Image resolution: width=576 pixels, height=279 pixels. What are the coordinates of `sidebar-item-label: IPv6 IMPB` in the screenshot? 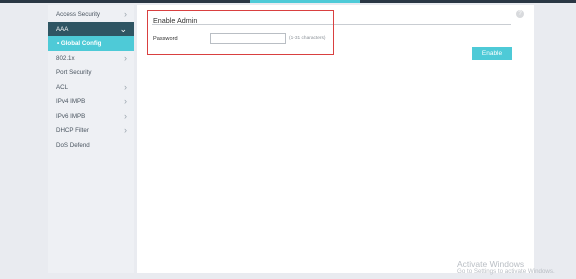 It's located at (71, 116).